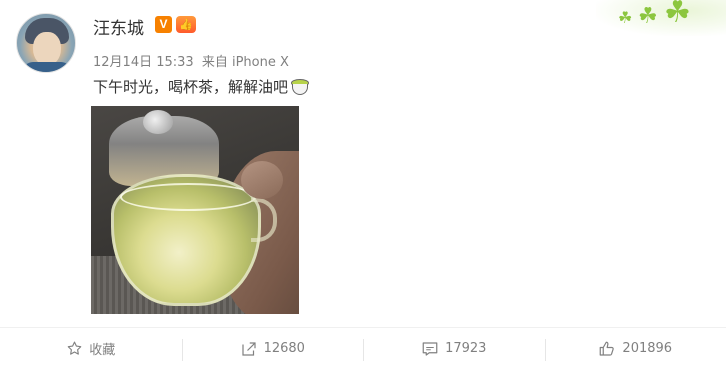  Describe the element at coordinates (248, 348) in the screenshot. I see `share-icon` at that location.